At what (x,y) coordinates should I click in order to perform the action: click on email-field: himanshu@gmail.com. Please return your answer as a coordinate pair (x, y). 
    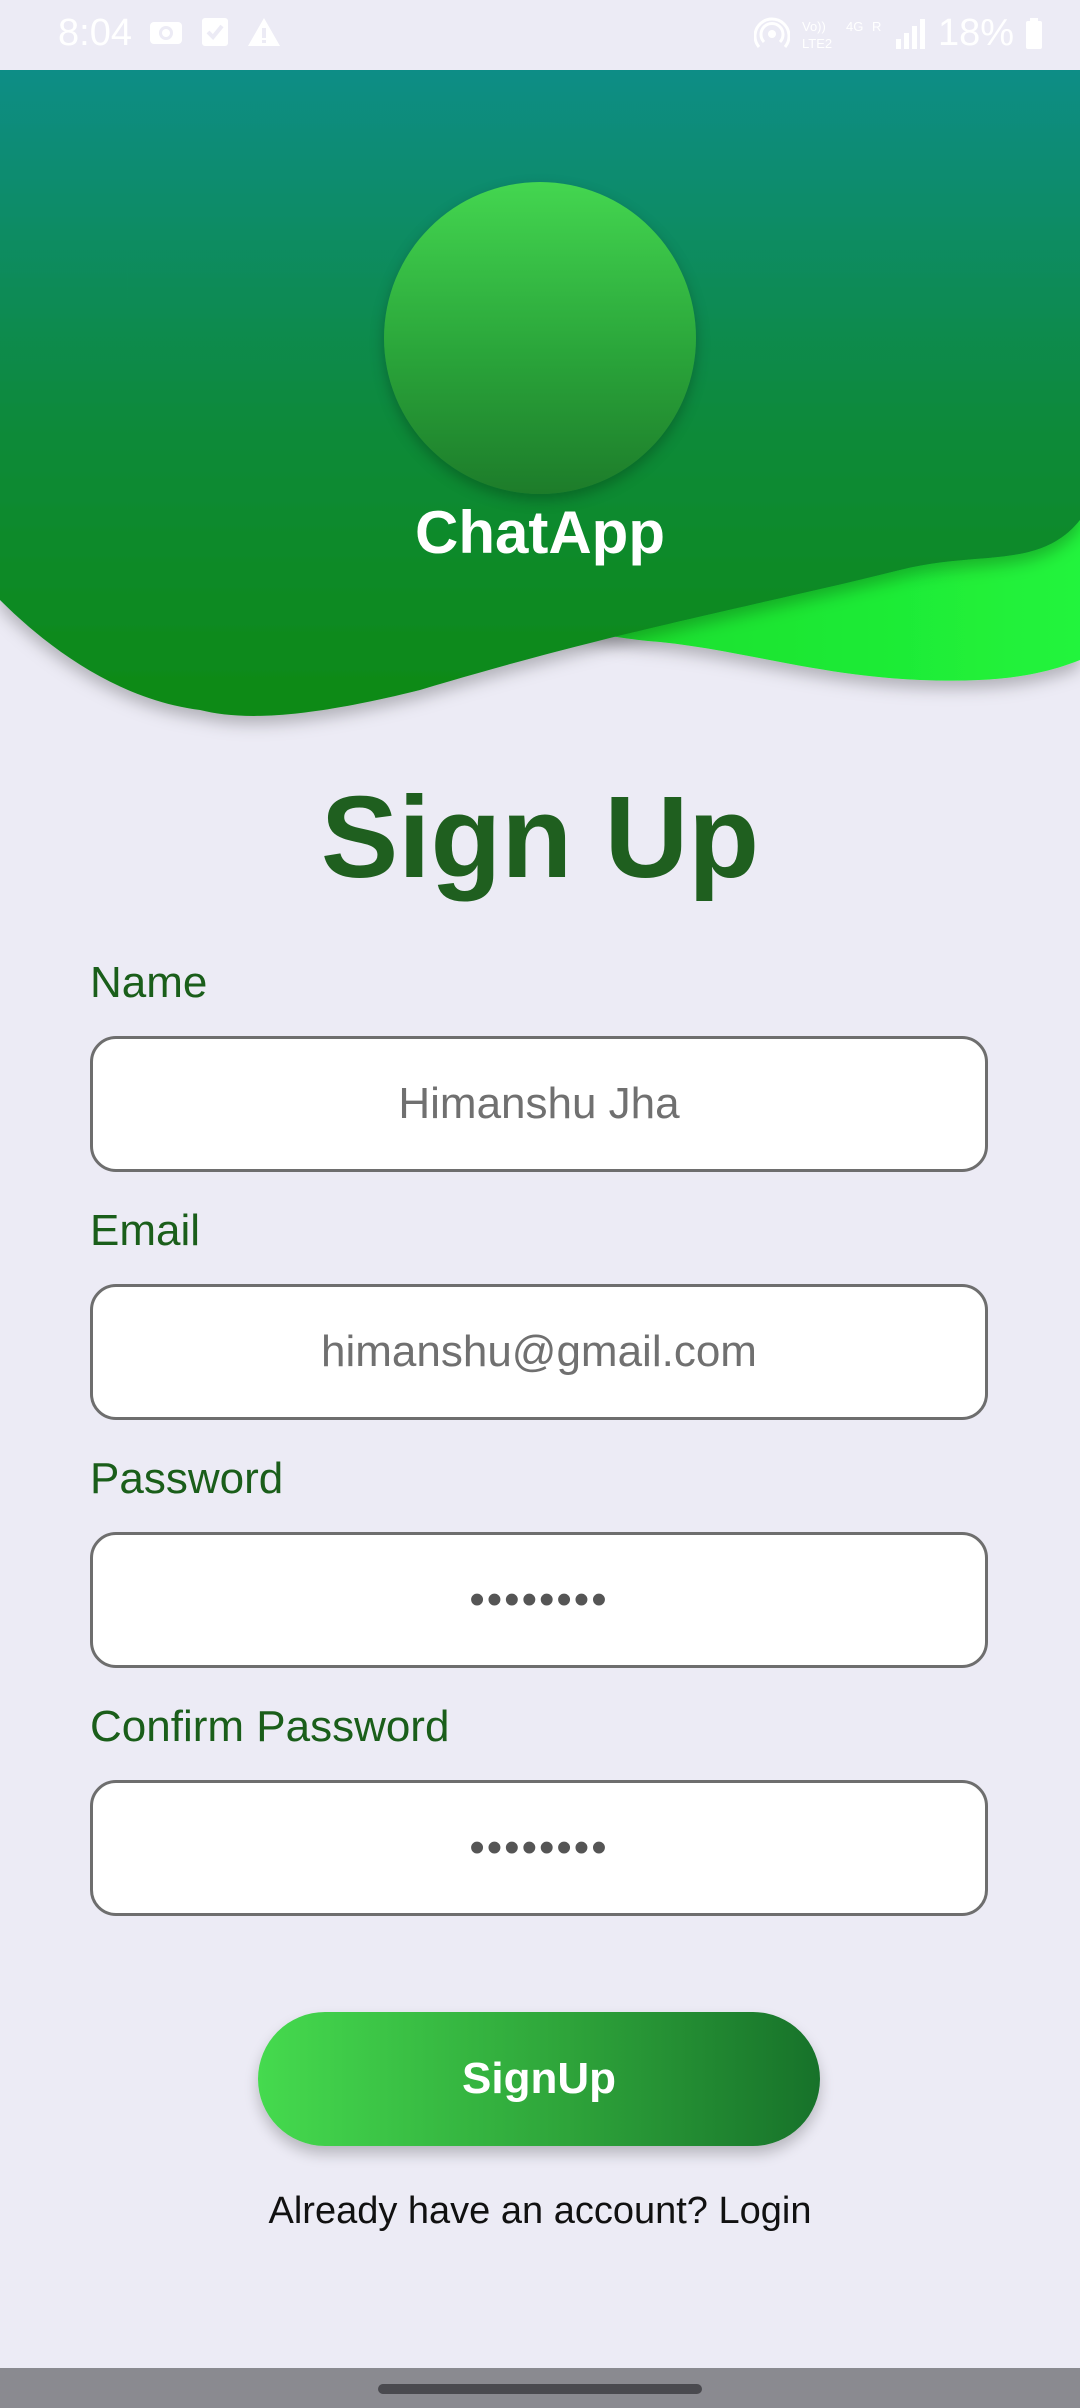
    Looking at the image, I should click on (539, 1352).